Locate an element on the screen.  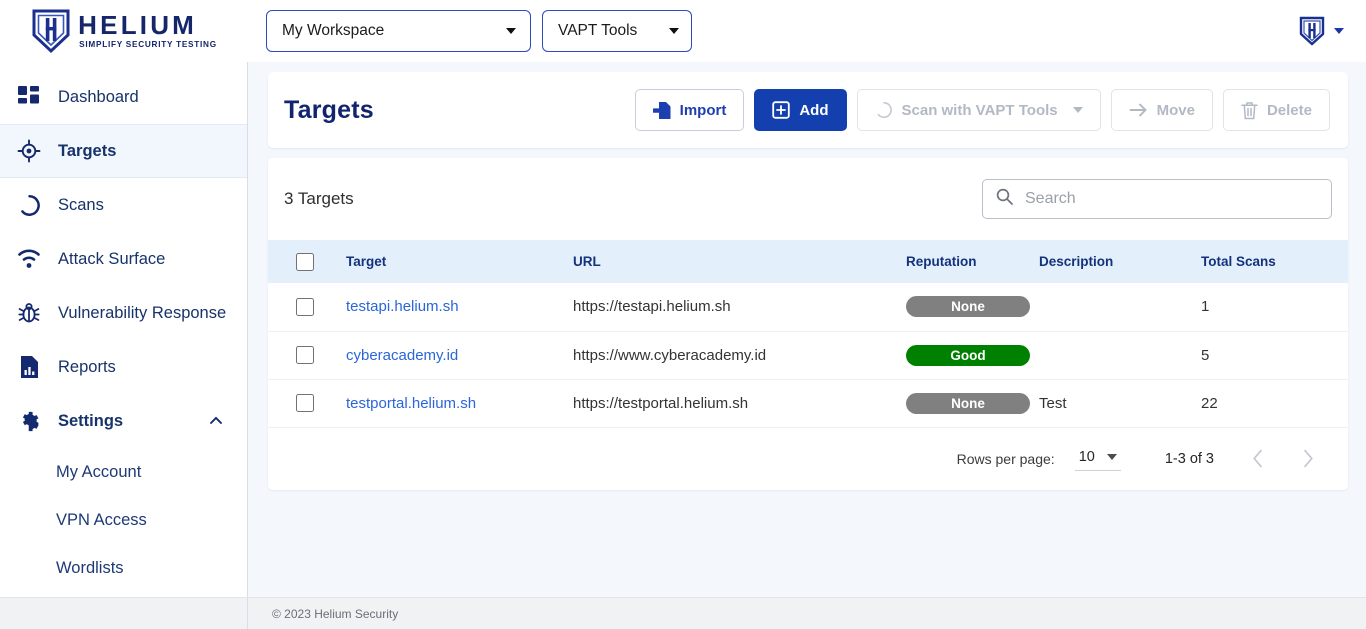
row-description-cell is located at coordinates (1120, 355).